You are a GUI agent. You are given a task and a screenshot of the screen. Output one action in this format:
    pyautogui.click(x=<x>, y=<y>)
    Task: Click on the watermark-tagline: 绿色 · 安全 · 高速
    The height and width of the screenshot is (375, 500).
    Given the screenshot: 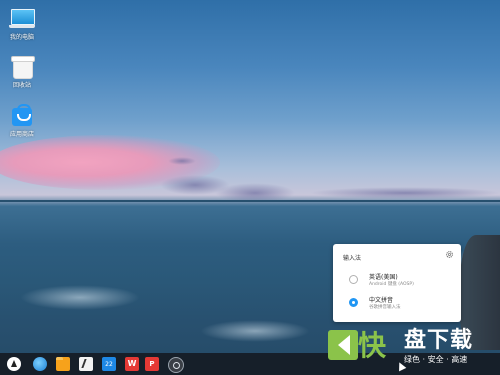 What is the action you would take?
    pyautogui.click(x=436, y=359)
    